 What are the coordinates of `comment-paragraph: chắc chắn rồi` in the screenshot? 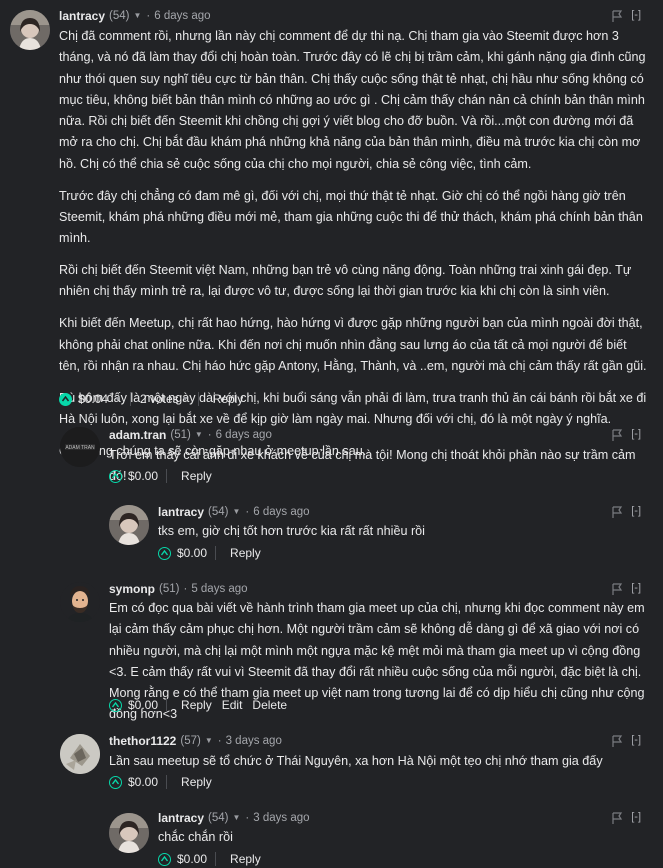 It's located at (195, 837).